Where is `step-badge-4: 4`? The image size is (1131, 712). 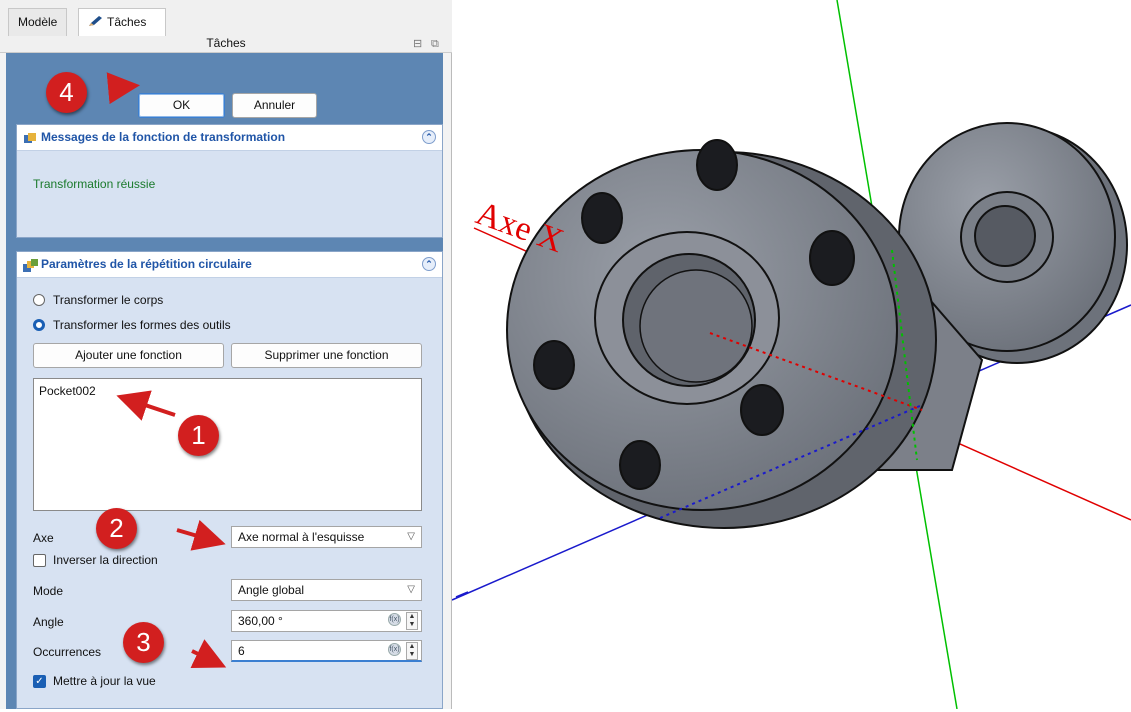
step-badge-4: 4 is located at coordinates (66, 92).